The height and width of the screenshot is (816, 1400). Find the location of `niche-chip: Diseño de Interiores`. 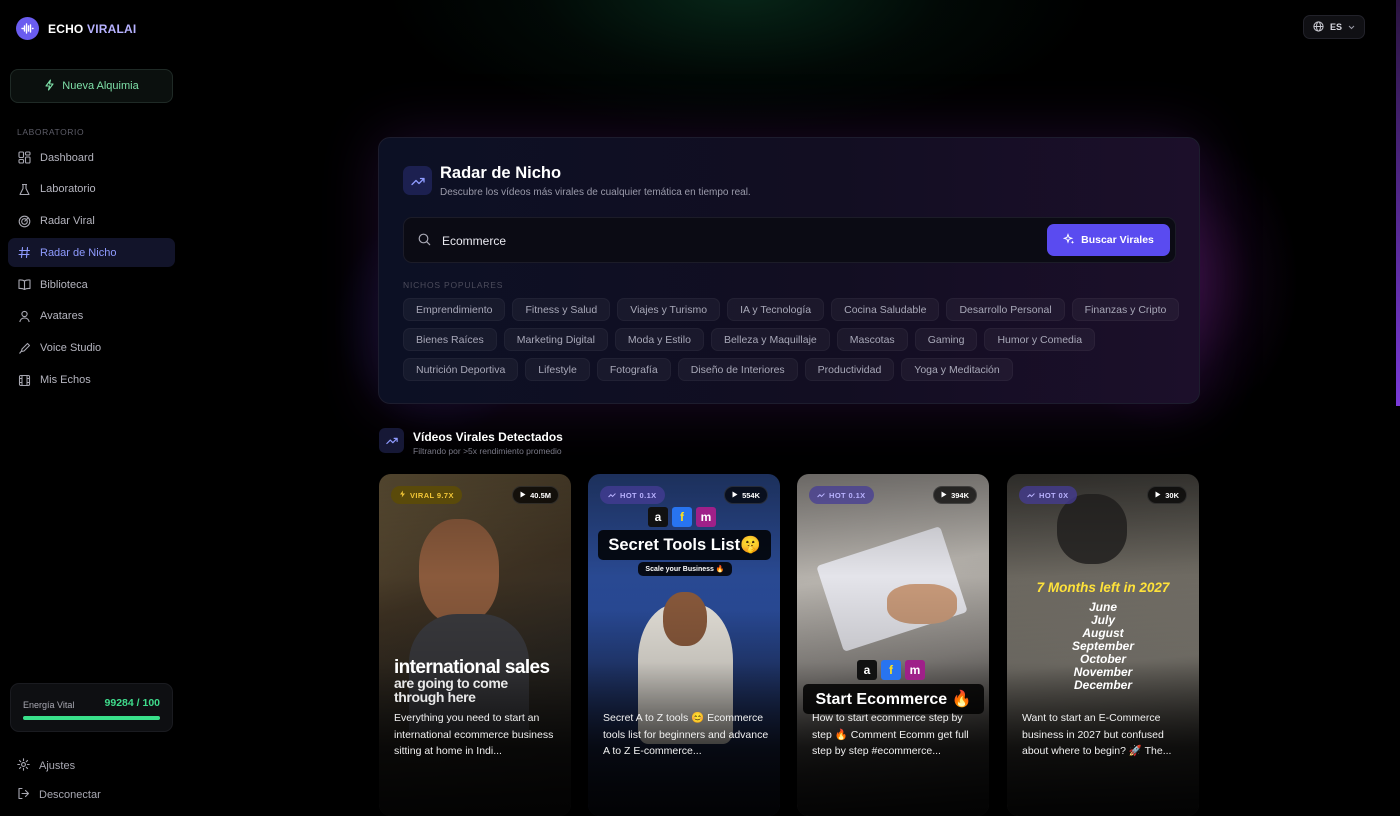

niche-chip: Diseño de Interiores is located at coordinates (737, 369).